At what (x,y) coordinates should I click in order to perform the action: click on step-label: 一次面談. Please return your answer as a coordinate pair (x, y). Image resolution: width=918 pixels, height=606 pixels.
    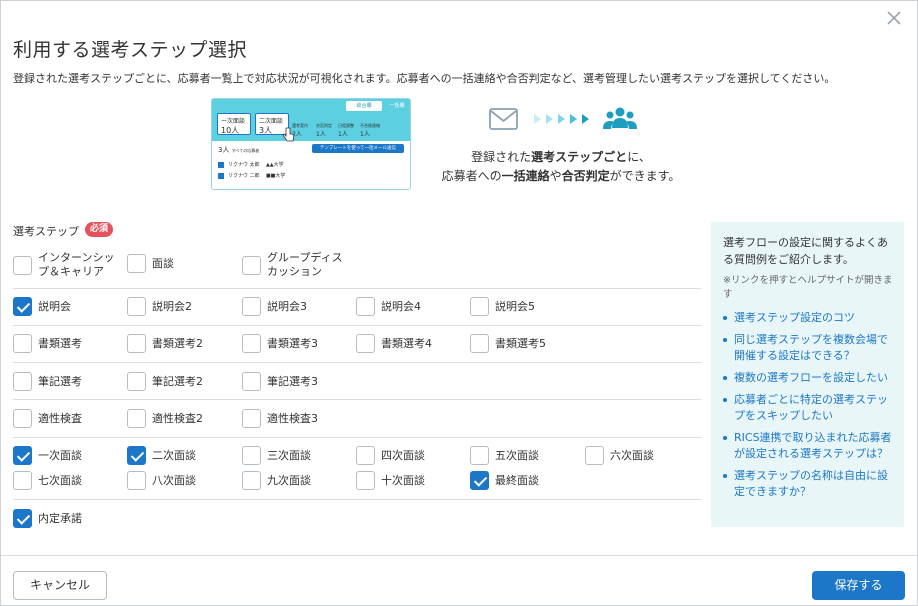
    Looking at the image, I should click on (60, 455).